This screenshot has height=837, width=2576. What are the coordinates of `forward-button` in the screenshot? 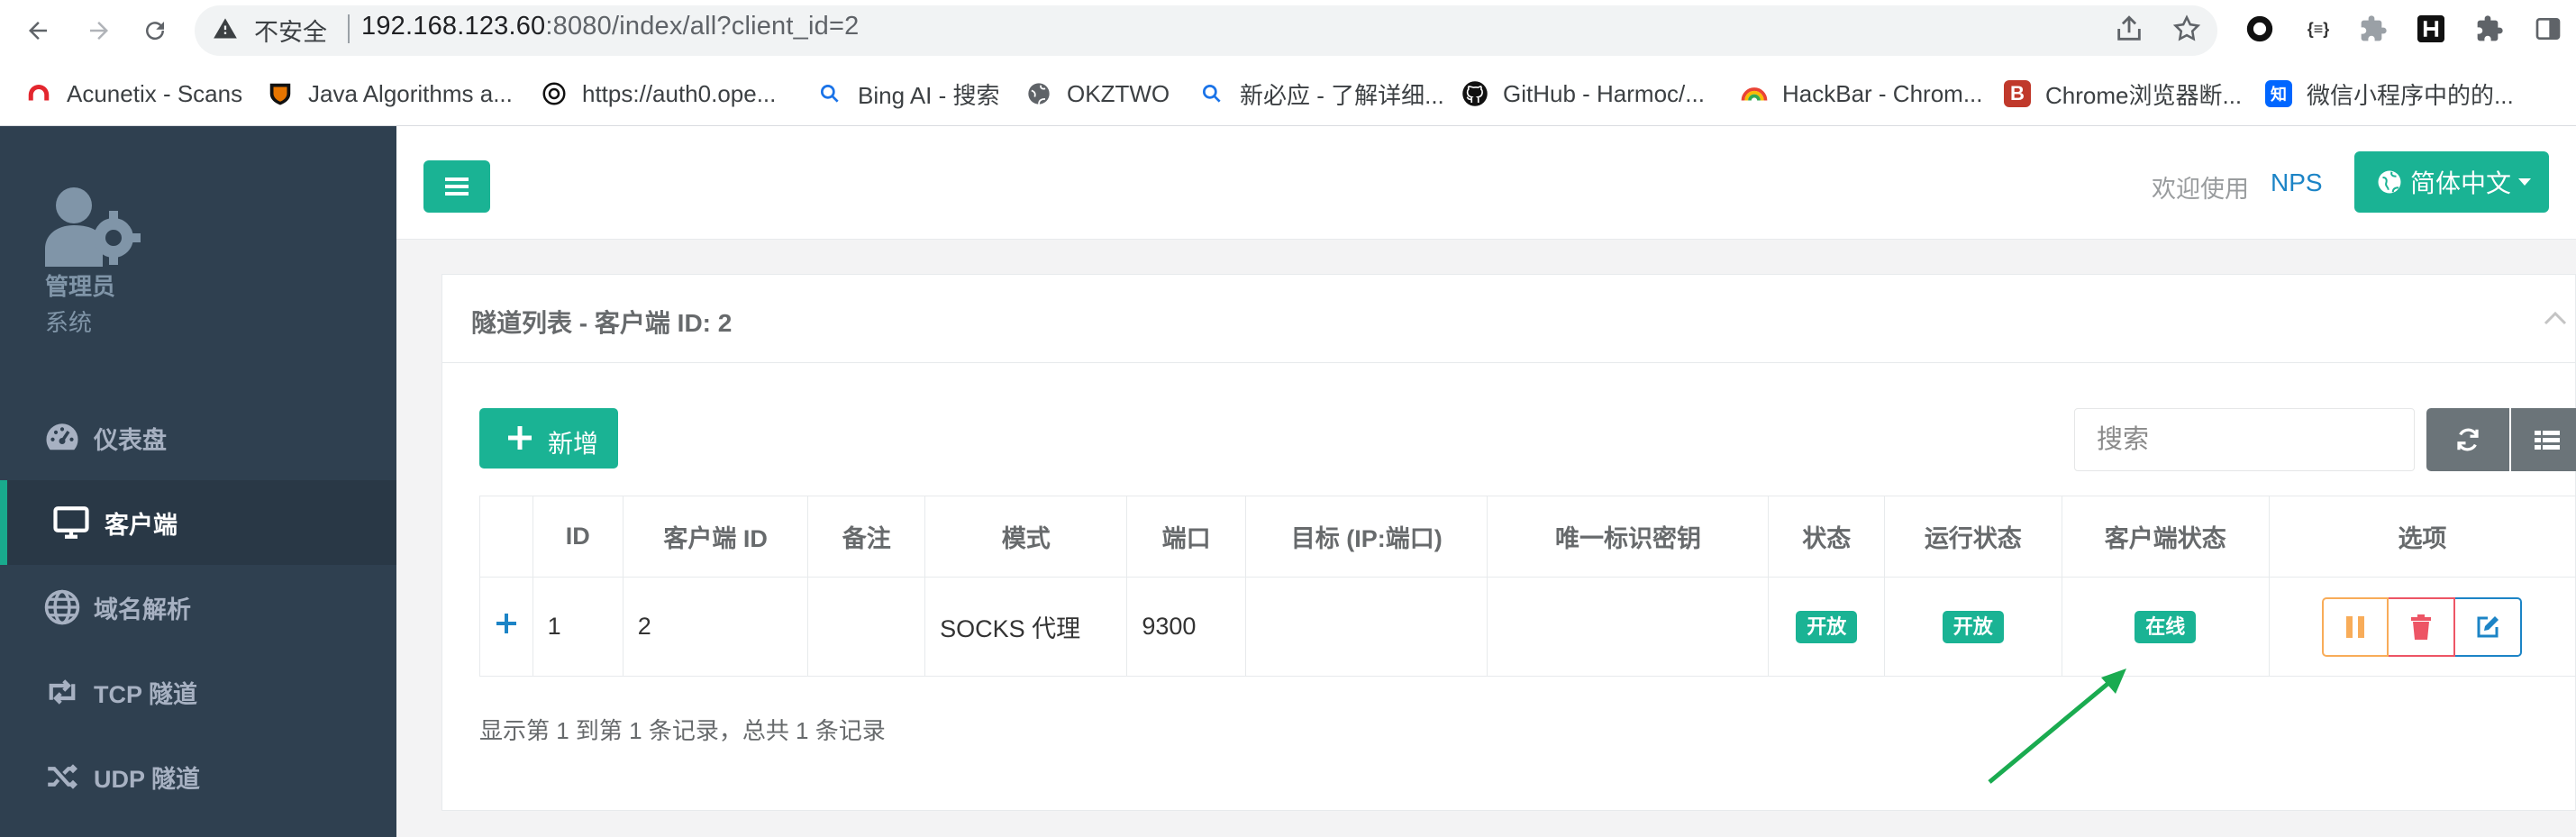 It's located at (99, 31).